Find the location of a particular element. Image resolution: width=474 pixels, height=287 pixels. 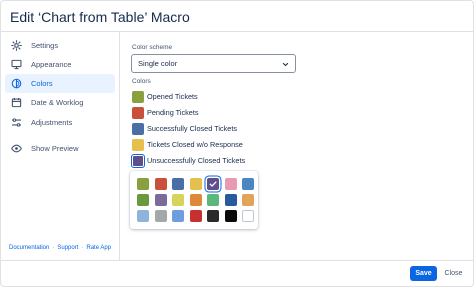

color-row-unsuccessfully-closed: Unsuccessfully Closed Tickets is located at coordinates (188, 160).